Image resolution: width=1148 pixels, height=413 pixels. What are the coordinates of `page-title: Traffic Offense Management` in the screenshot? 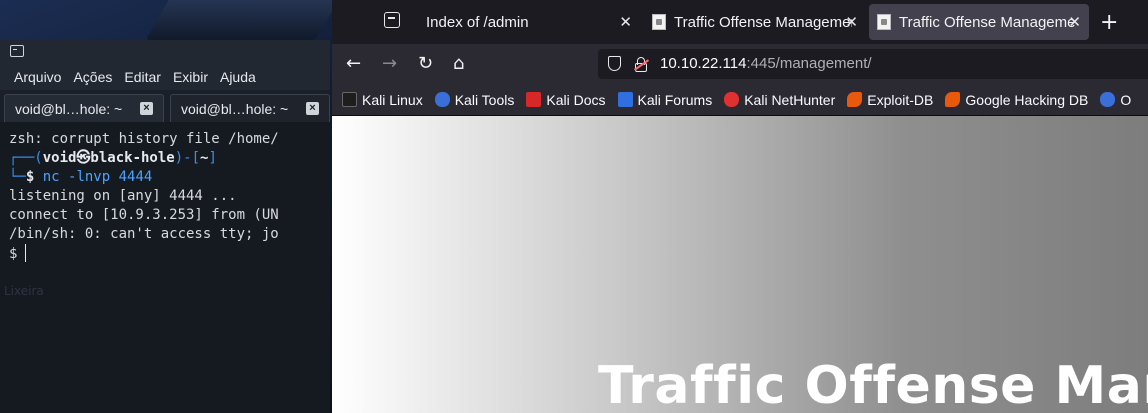 It's located at (873, 384).